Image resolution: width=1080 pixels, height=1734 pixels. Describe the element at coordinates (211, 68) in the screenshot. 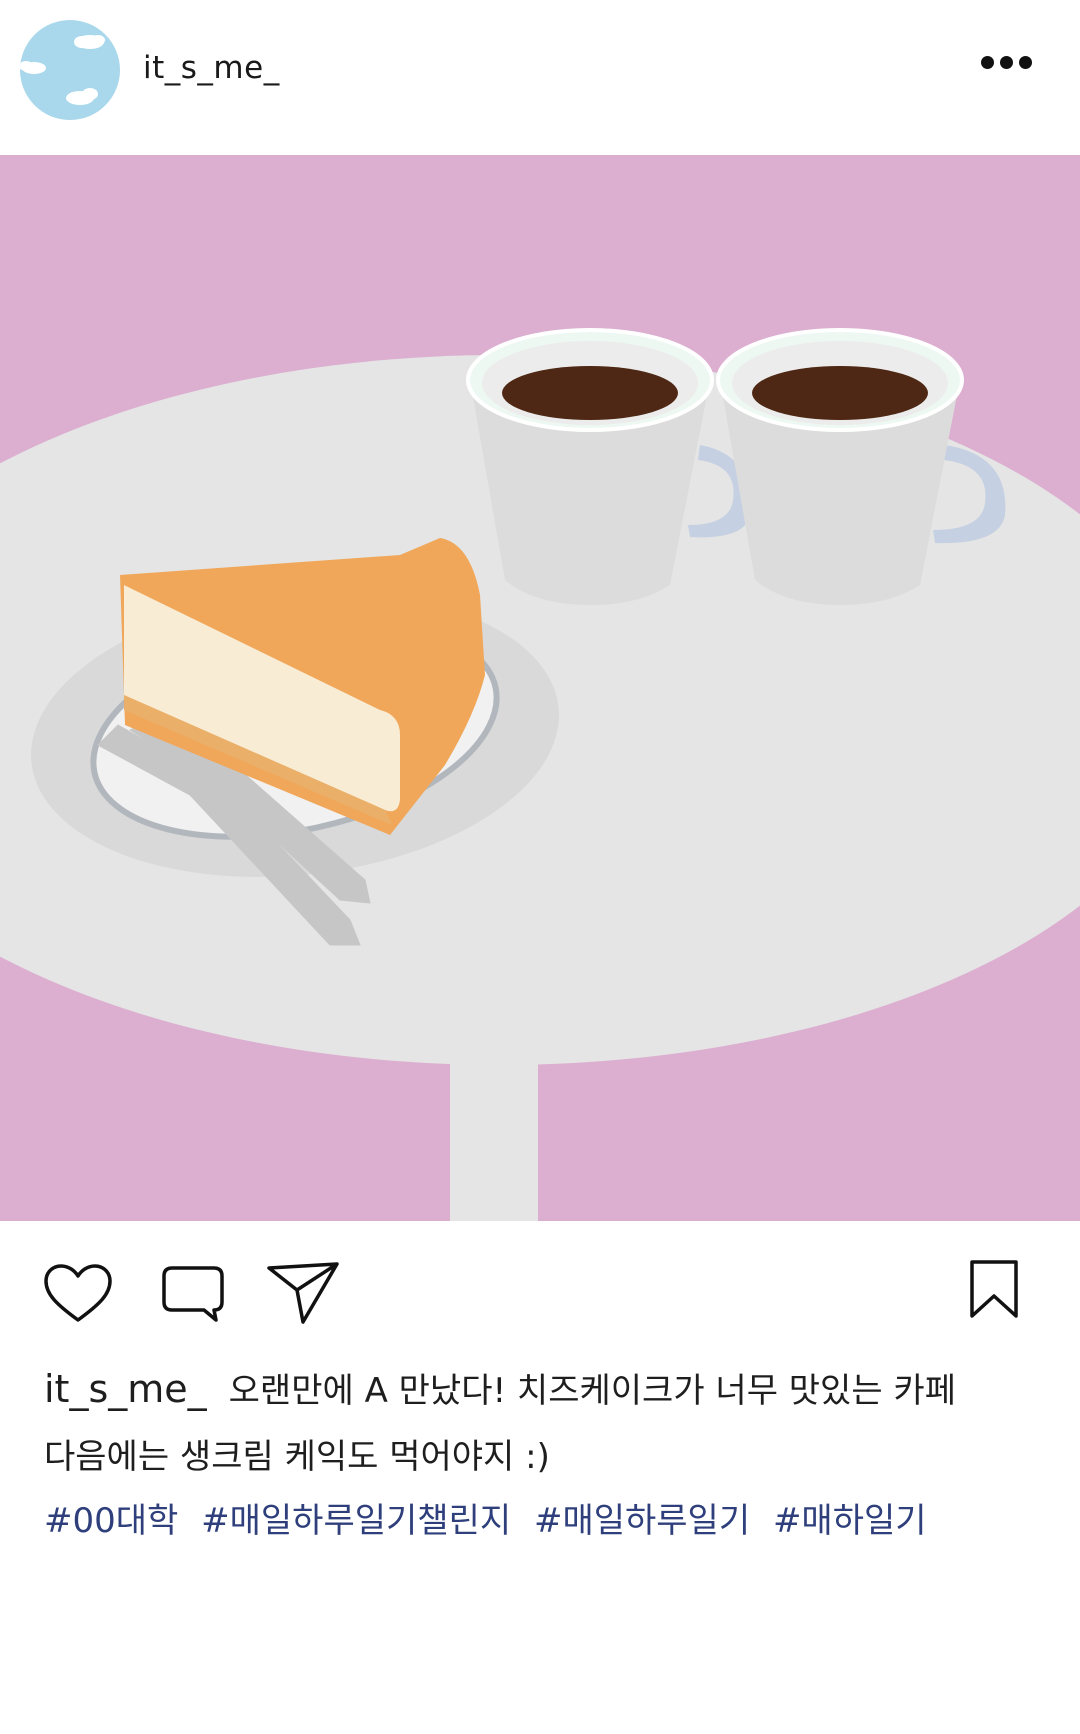

I see `post-username: it_s_me_` at that location.